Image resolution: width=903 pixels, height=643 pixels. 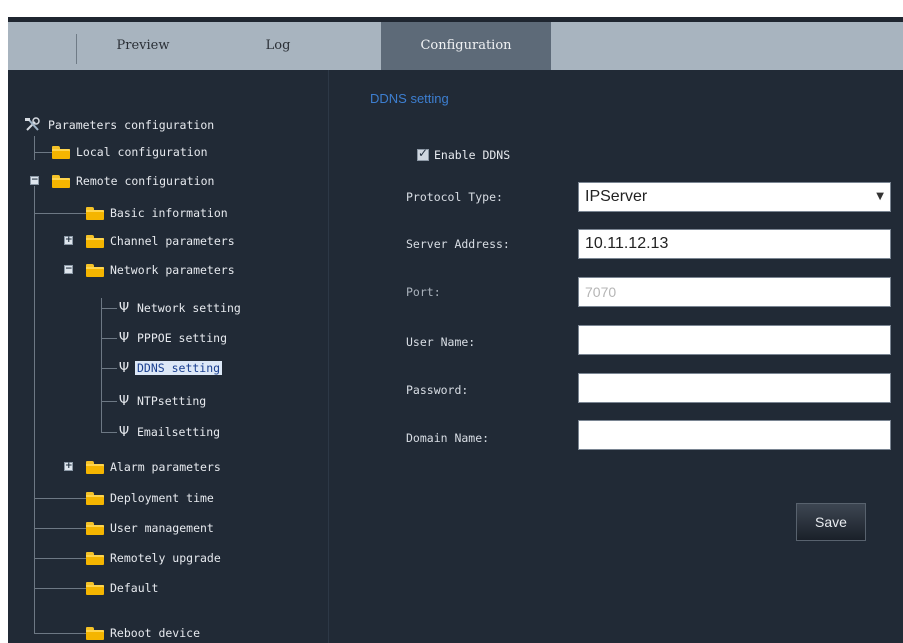 I want to click on tree-root: Parameters configuration, so click(x=119, y=125).